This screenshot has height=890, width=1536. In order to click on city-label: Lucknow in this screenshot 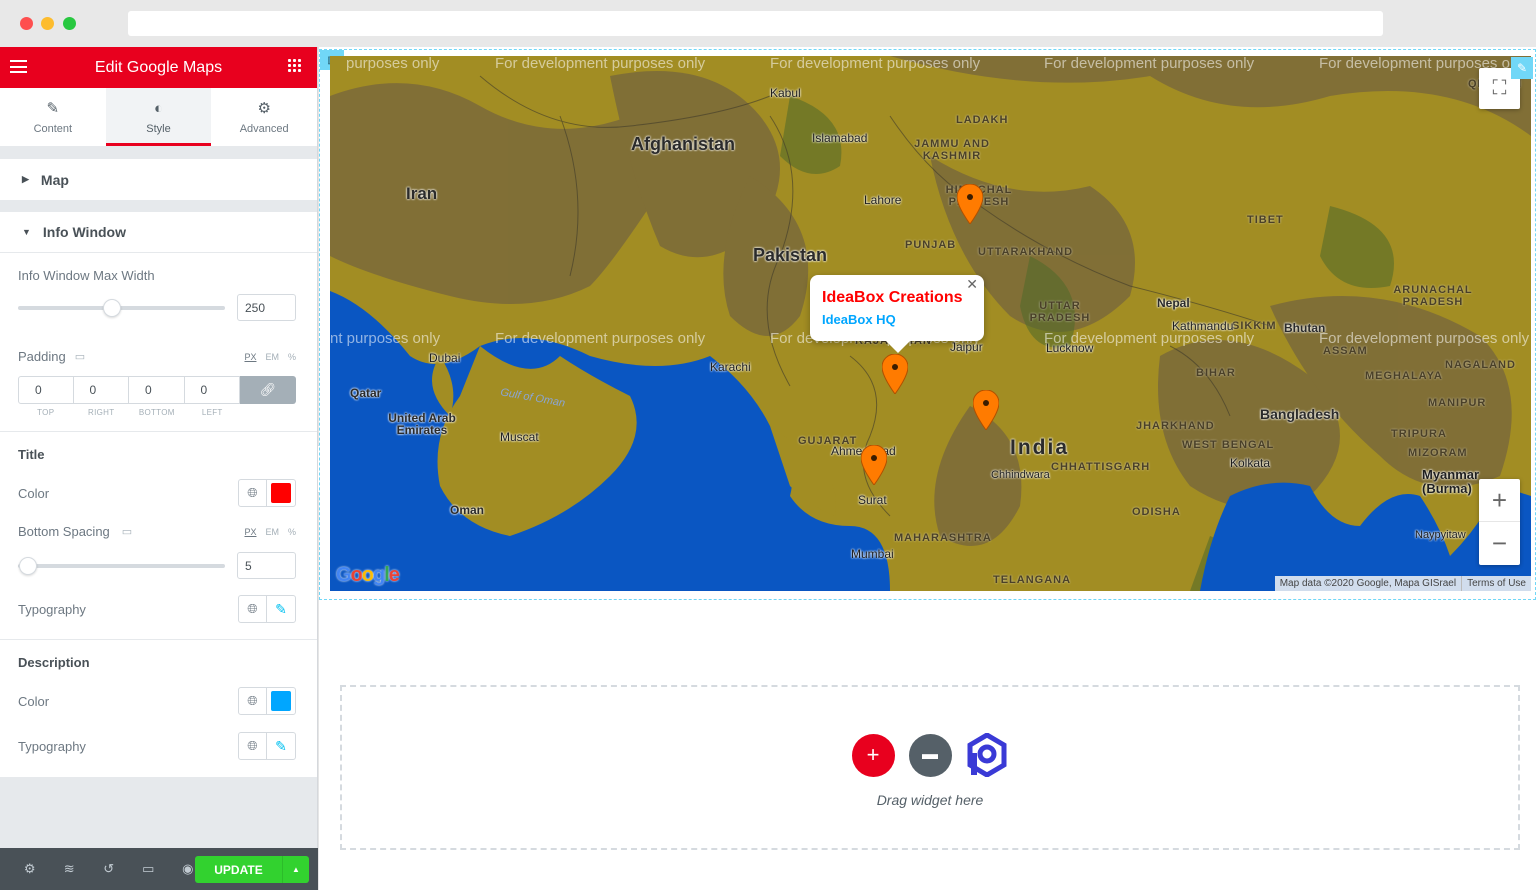, I will do `click(1070, 348)`.